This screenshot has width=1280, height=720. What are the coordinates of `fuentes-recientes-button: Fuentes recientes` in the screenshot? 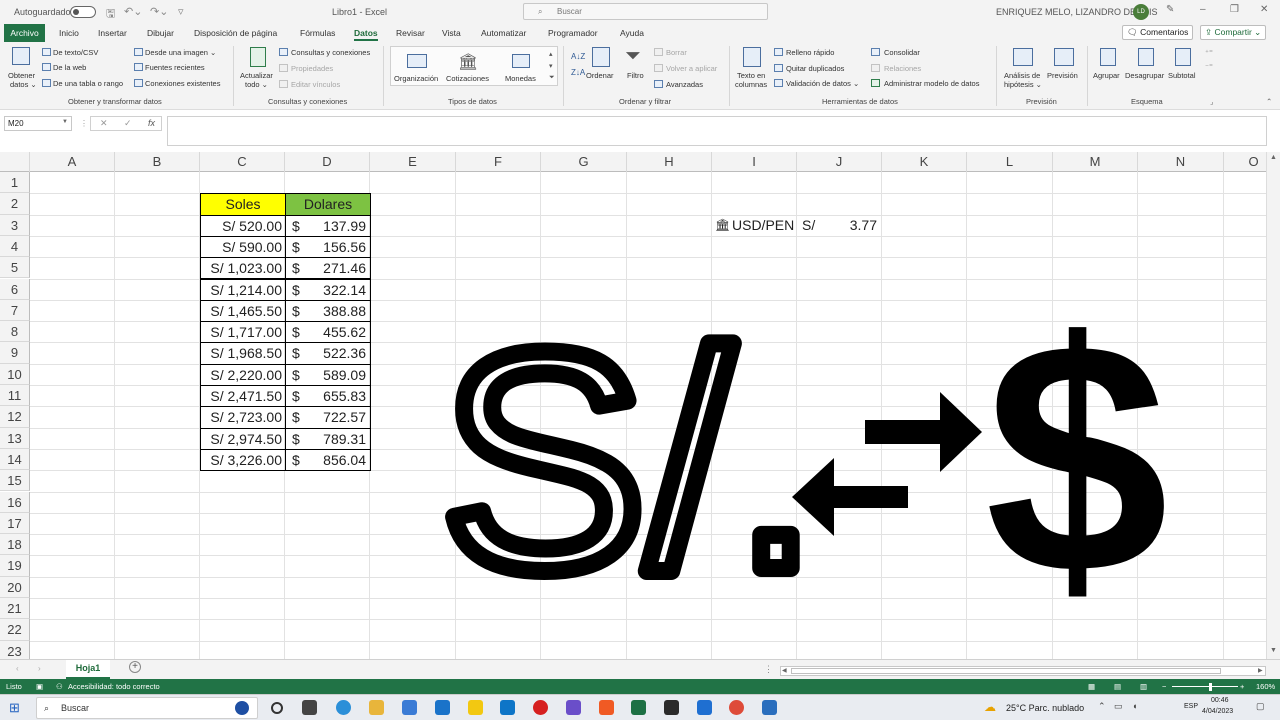 It's located at (175, 67).